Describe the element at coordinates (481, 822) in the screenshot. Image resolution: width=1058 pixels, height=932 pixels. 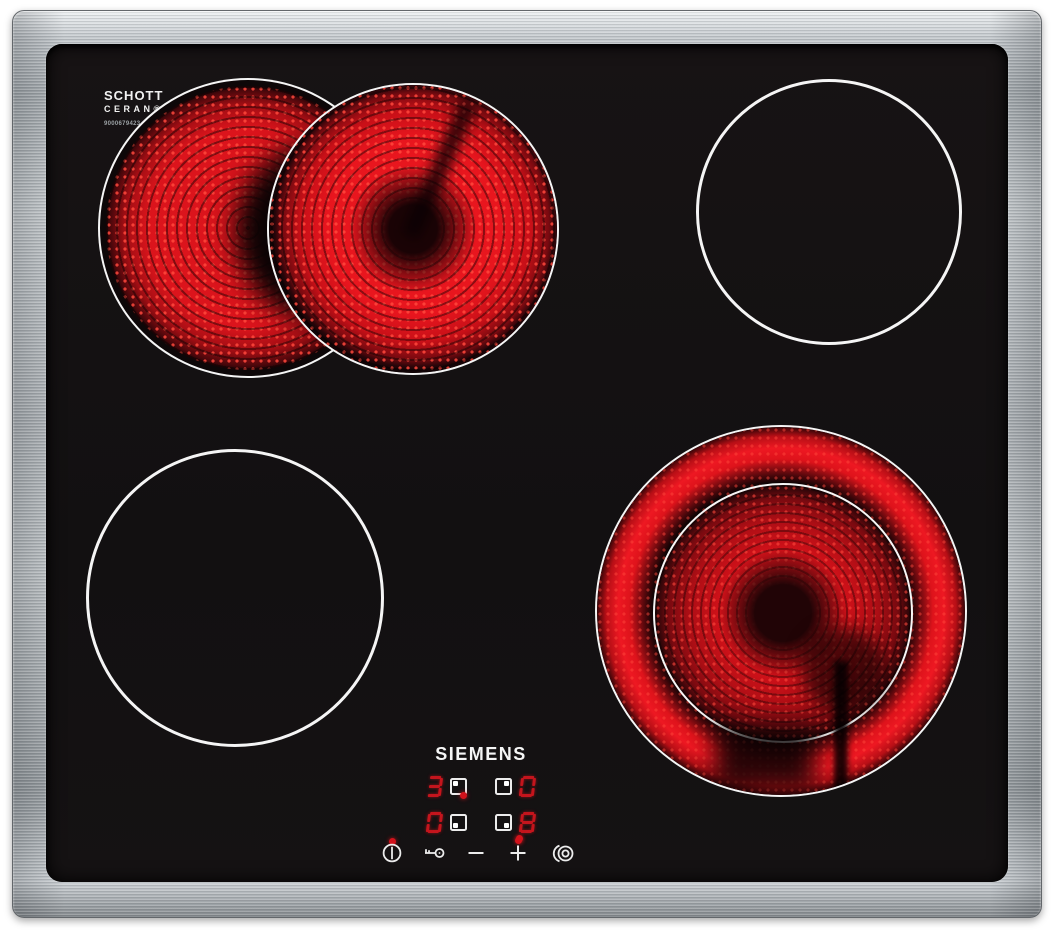
I see `display-row-front` at that location.